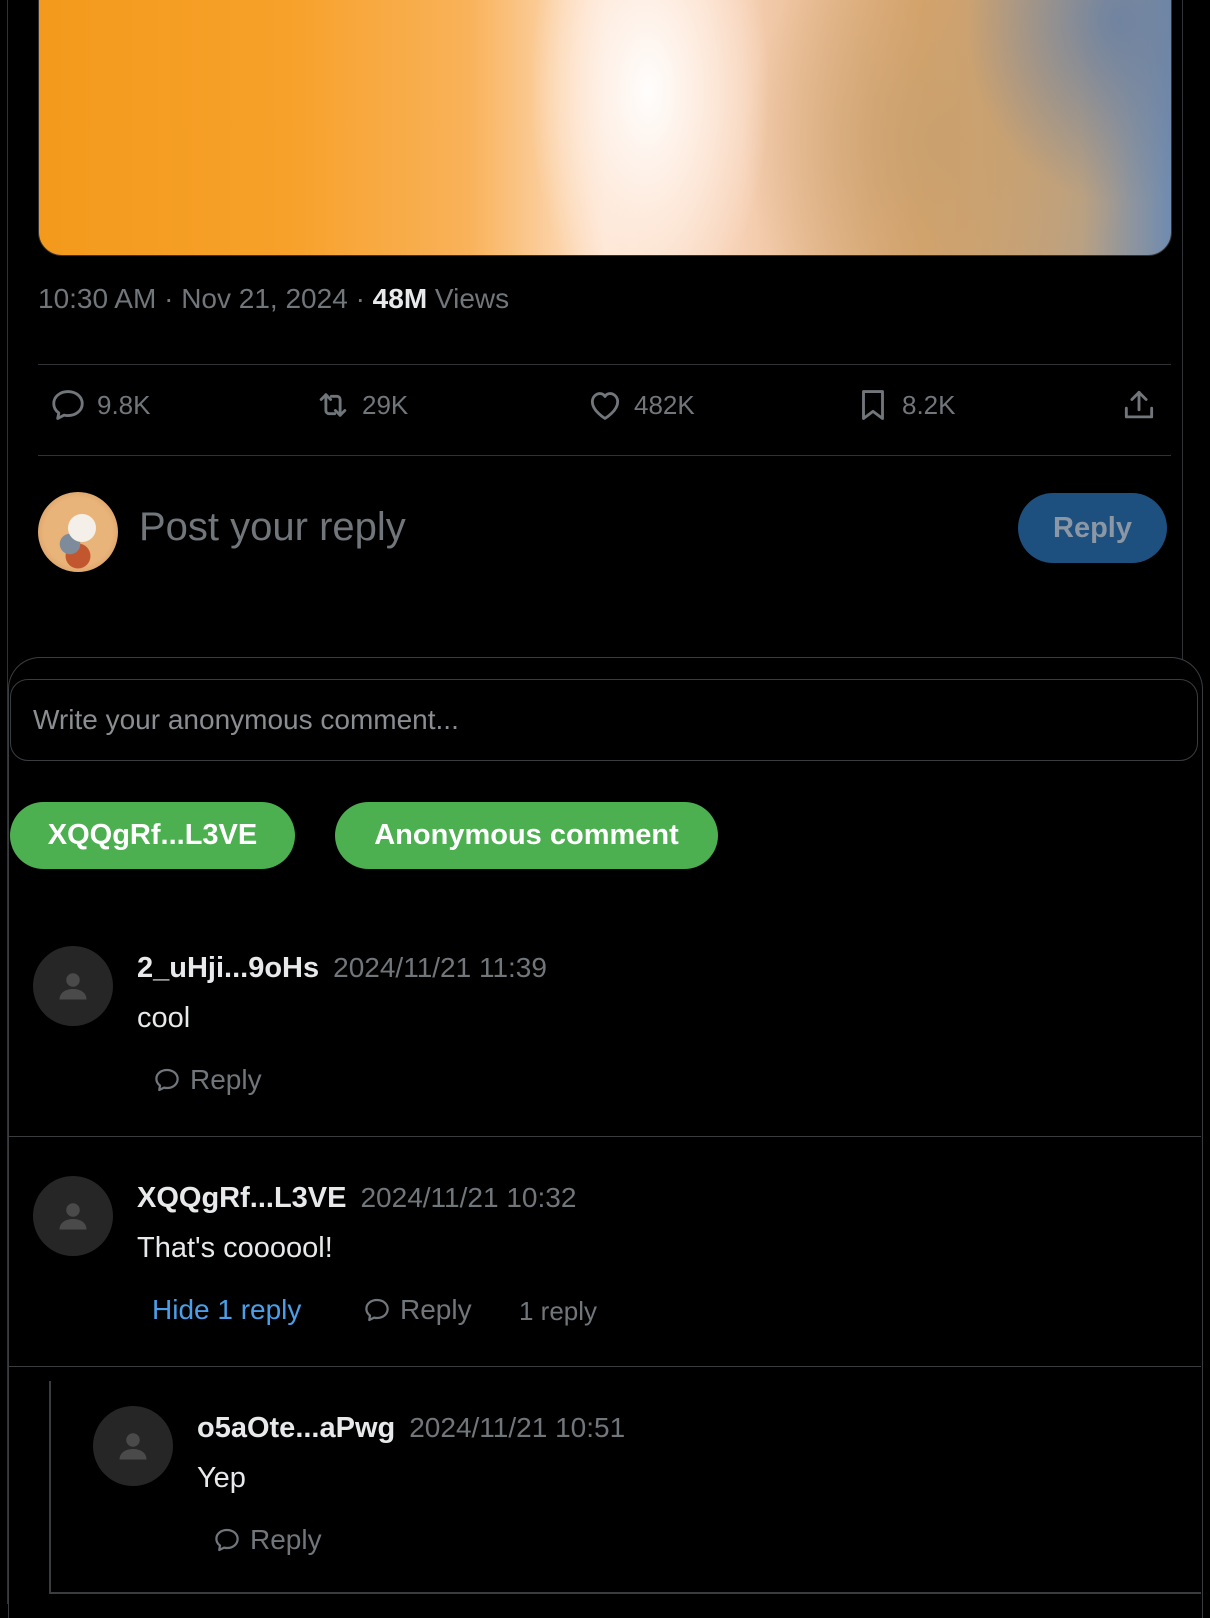 This screenshot has width=1210, height=1618. I want to click on bookmark-count: 8.2K, so click(929, 404).